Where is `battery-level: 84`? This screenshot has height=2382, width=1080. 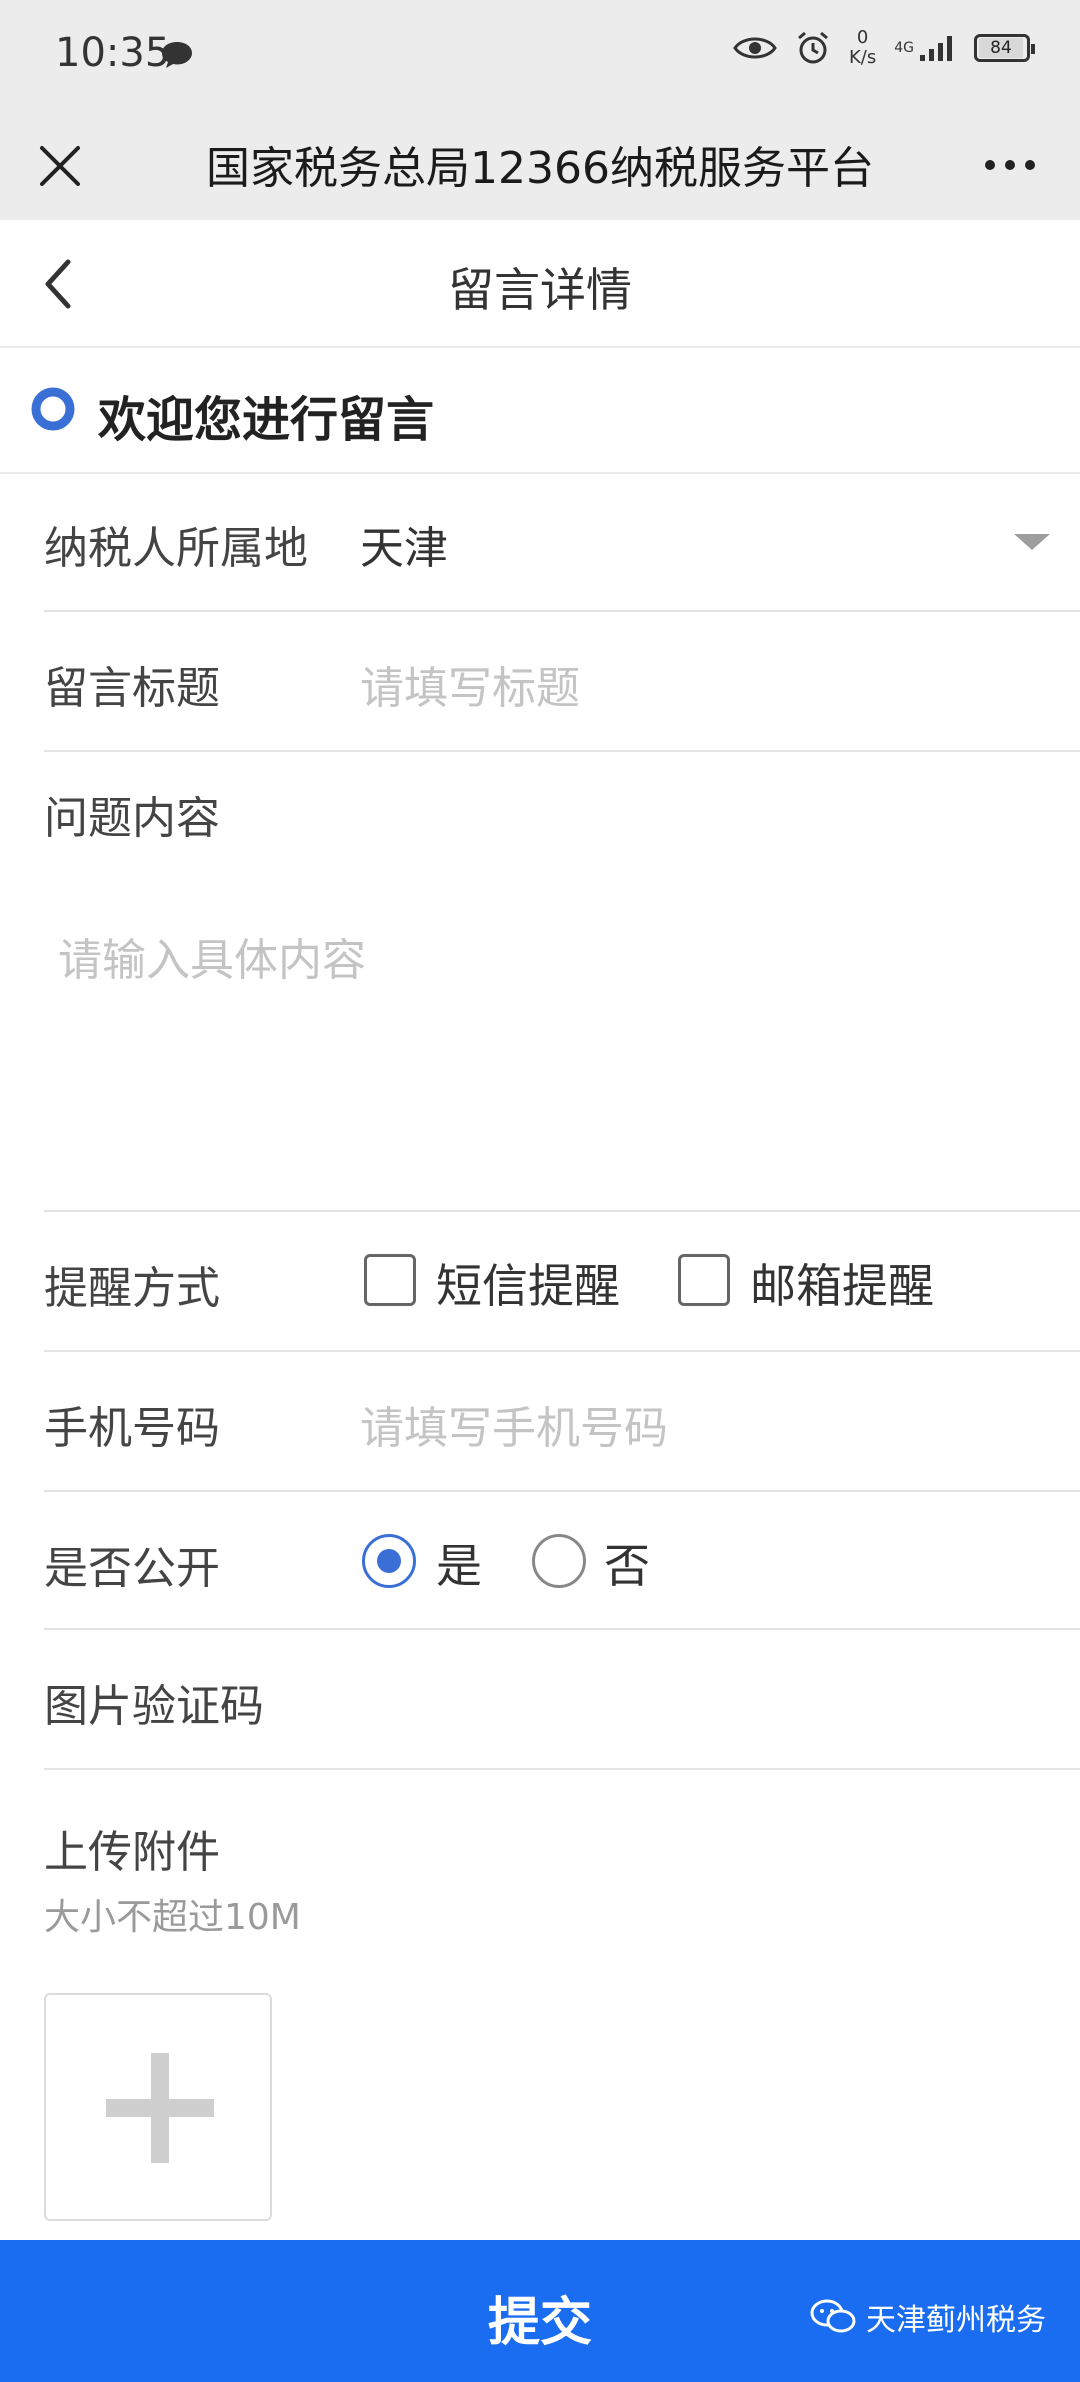 battery-level: 84 is located at coordinates (1001, 48).